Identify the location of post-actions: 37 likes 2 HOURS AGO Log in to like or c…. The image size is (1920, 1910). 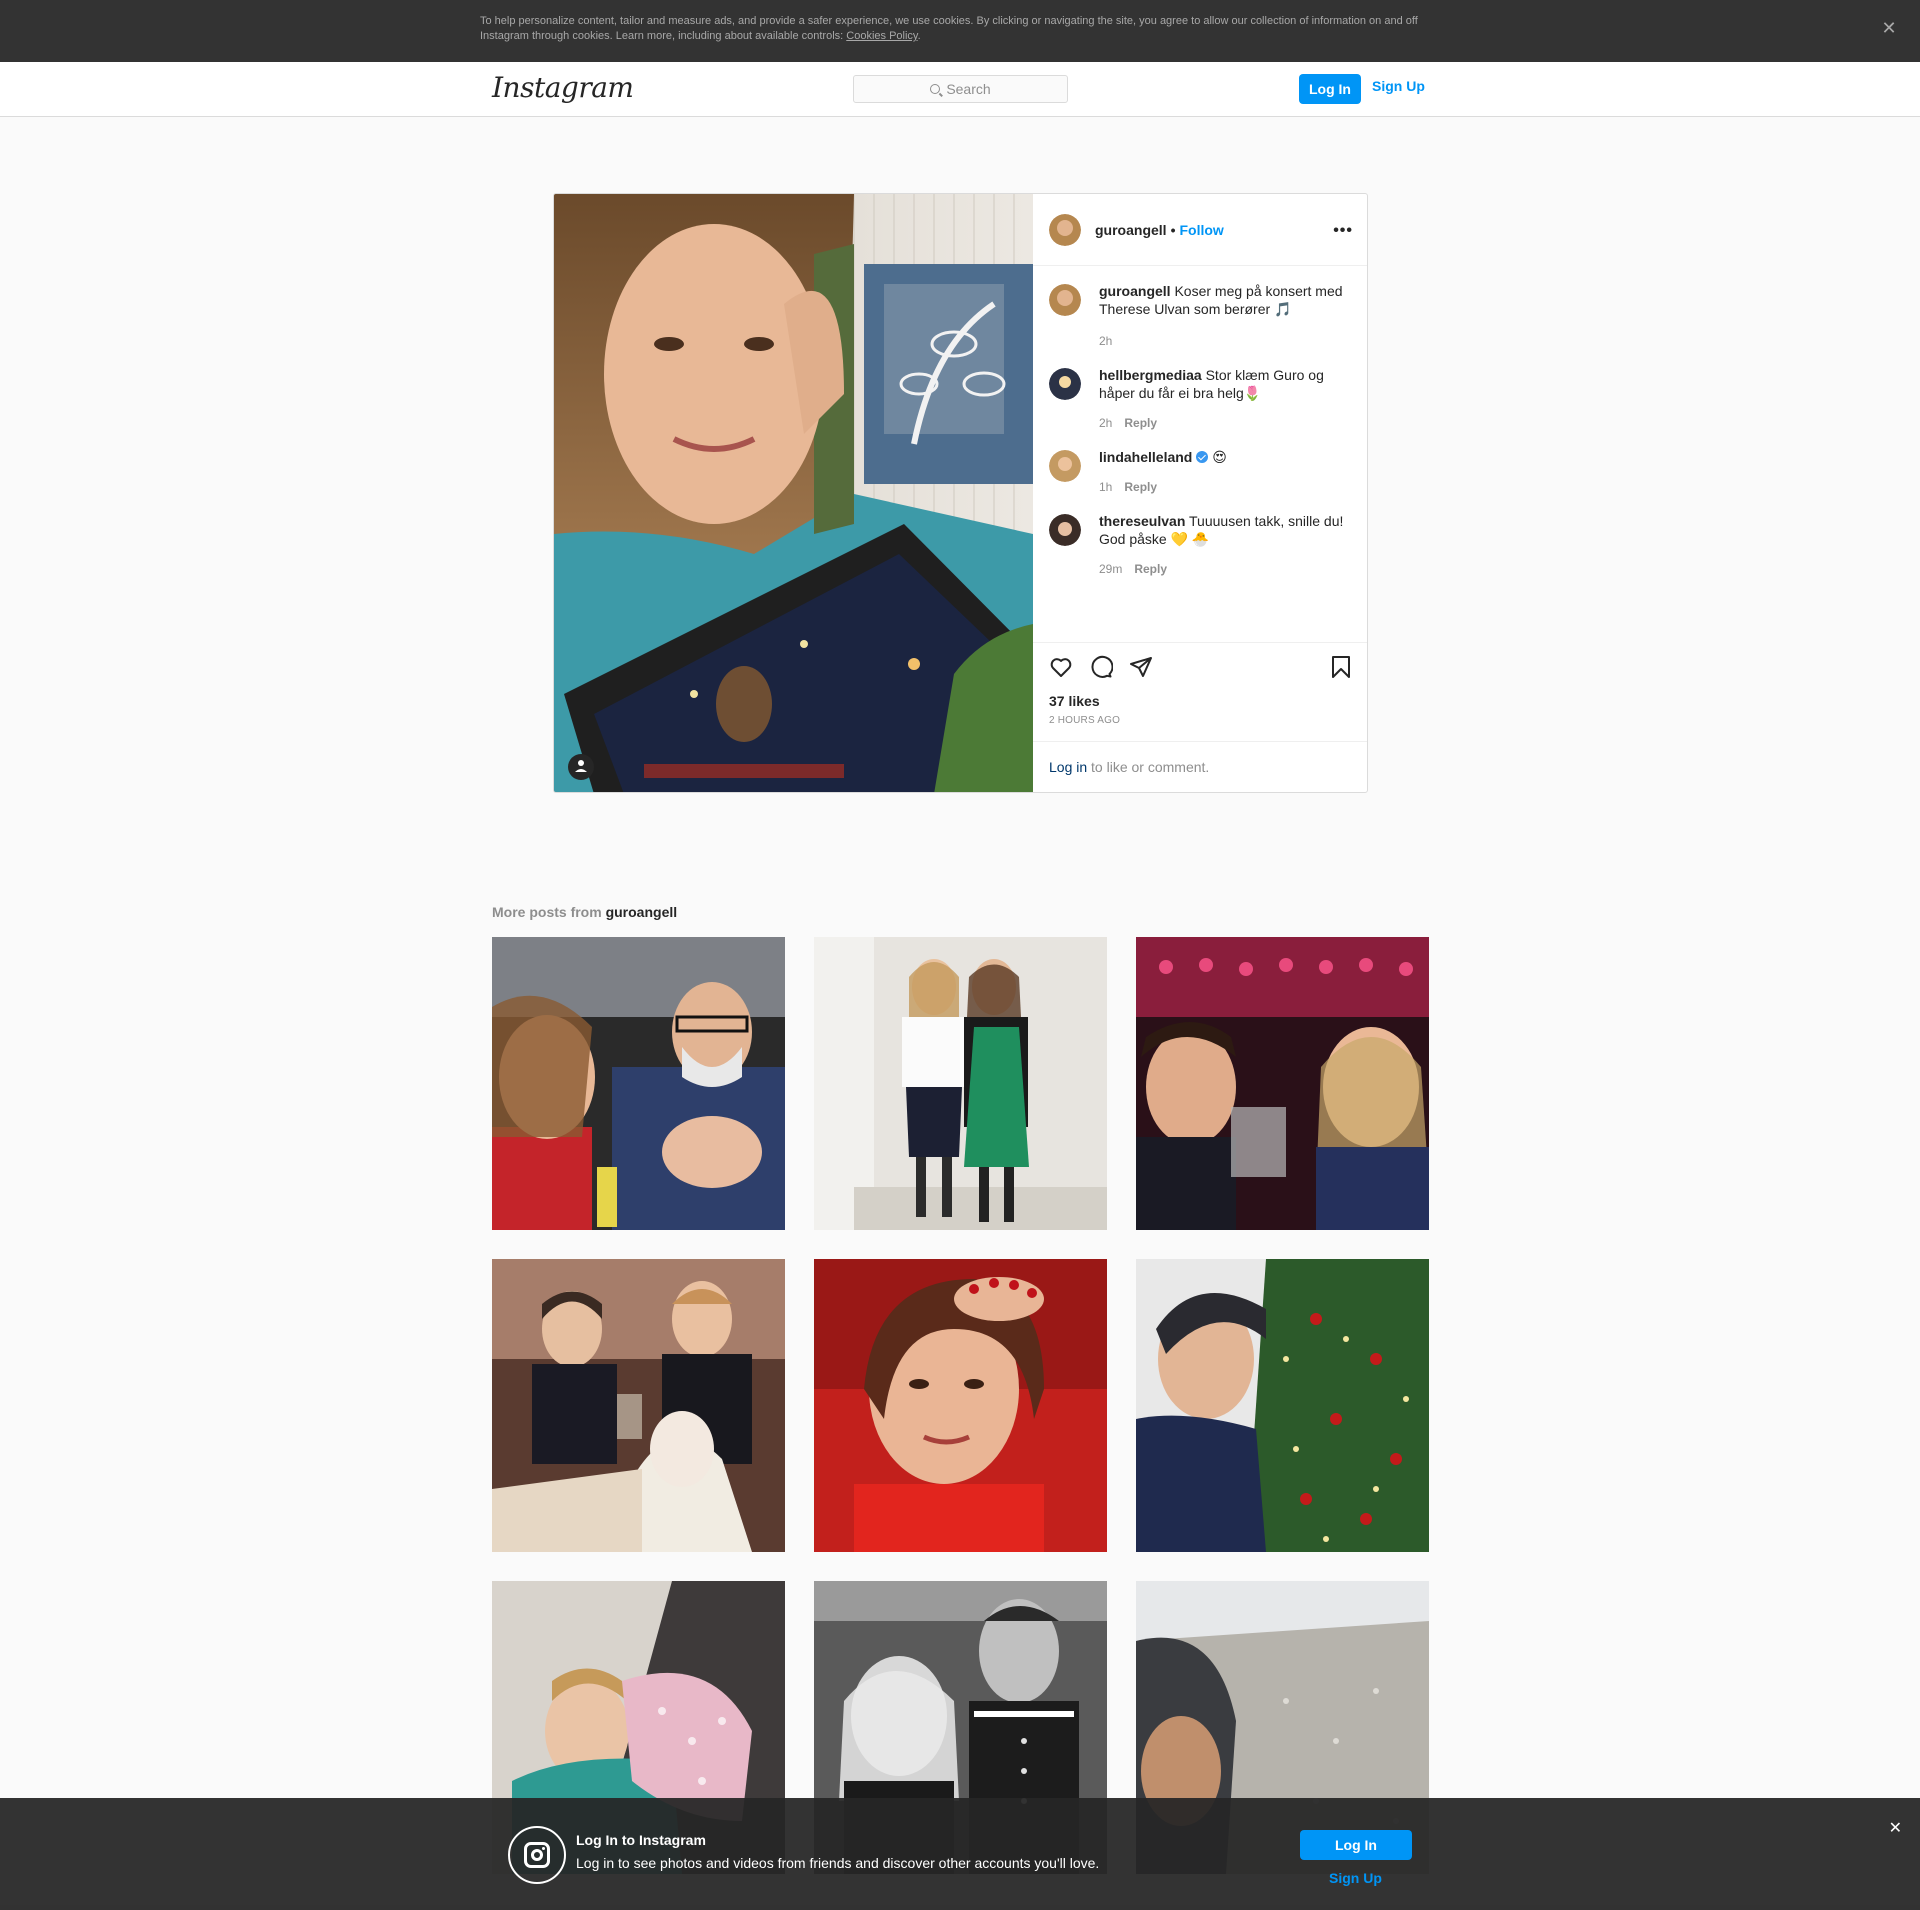
(1200, 717).